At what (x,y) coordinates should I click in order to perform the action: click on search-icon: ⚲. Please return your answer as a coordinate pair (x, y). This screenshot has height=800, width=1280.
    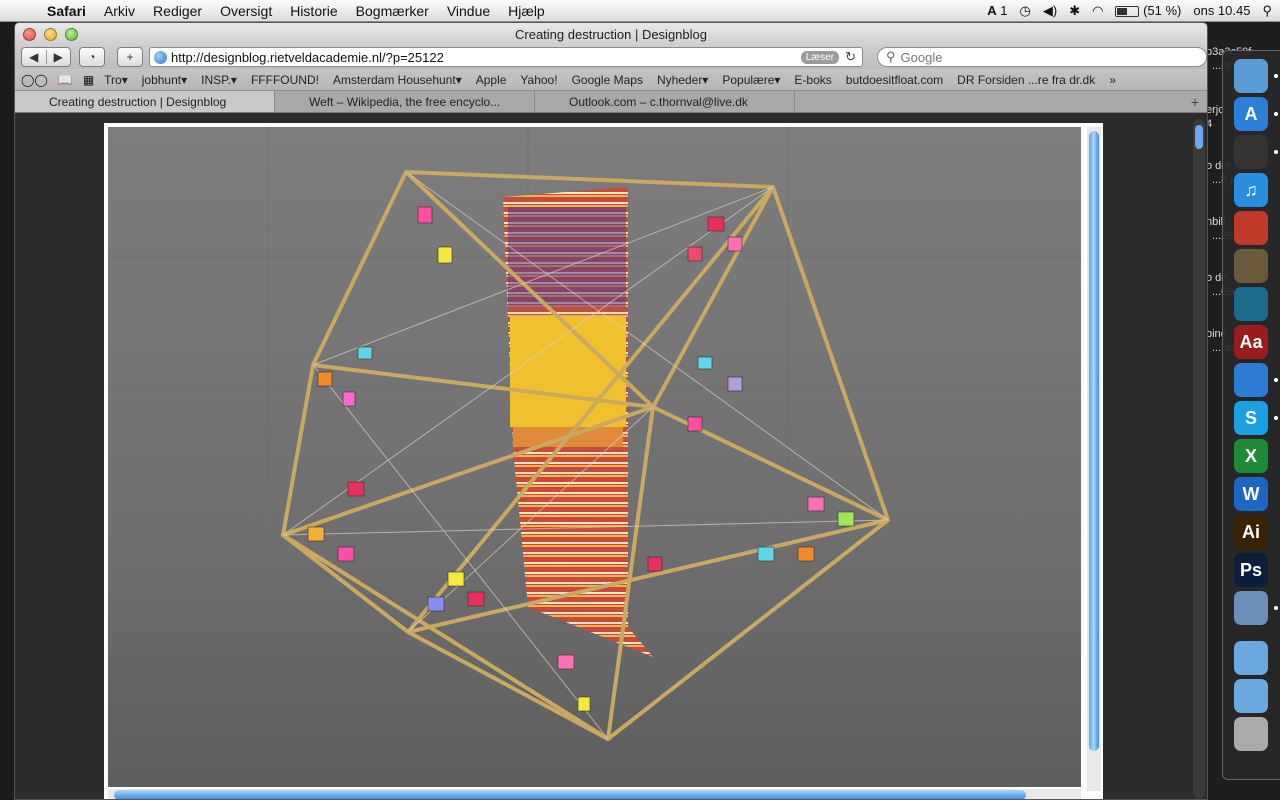
    Looking at the image, I should click on (891, 56).